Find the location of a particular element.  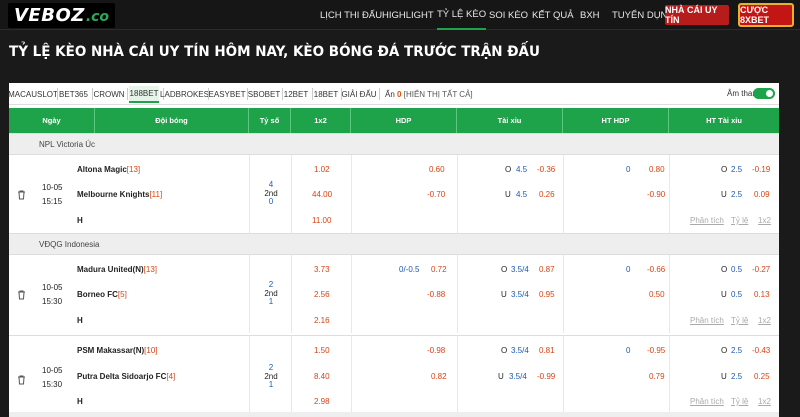

league-header: VĐQG Indonesia is located at coordinates (394, 244).